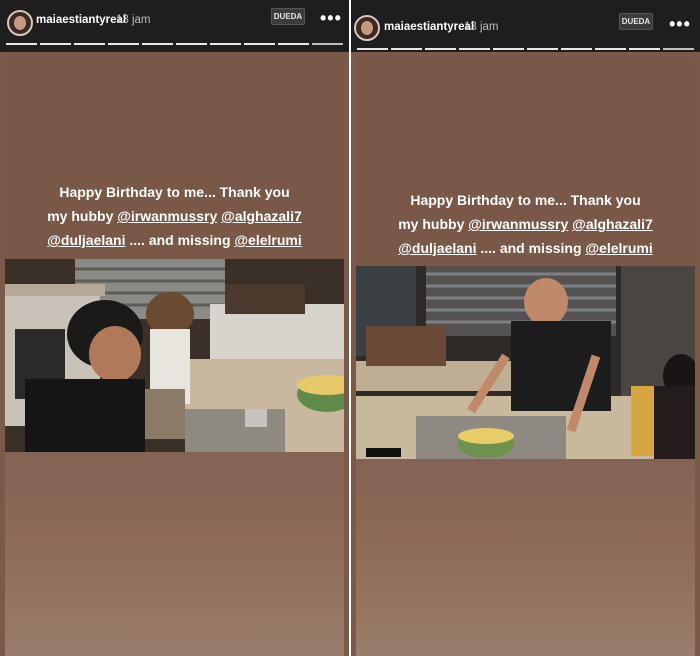 The height and width of the screenshot is (656, 700). I want to click on story-background-bottom, so click(525, 557).